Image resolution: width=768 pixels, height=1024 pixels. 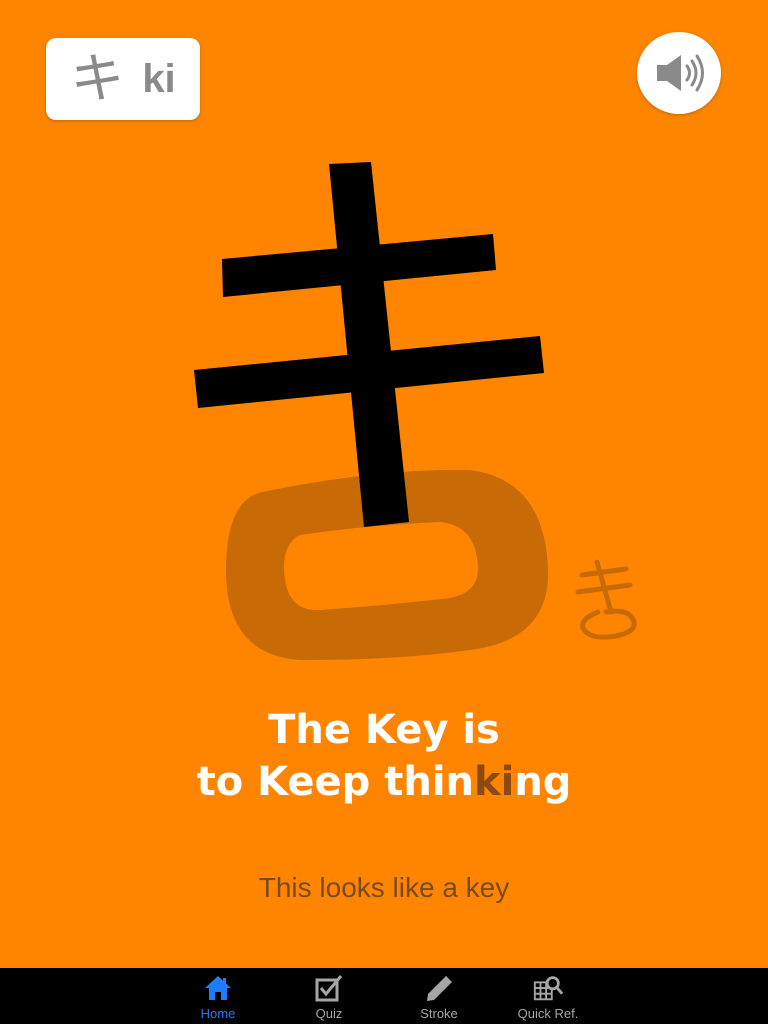 I want to click on caption: This looks like a key, so click(x=384, y=887).